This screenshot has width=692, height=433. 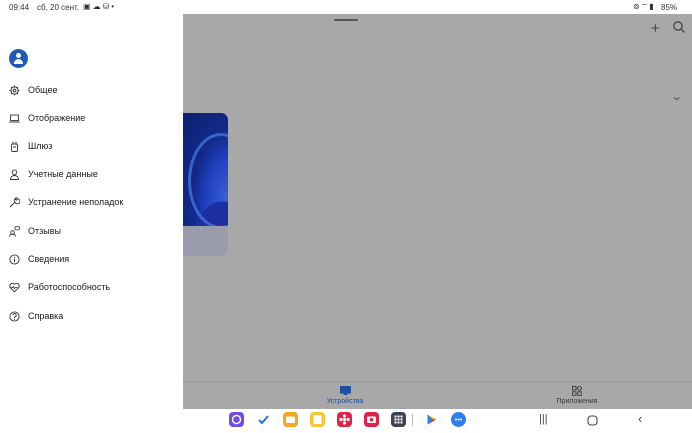 What do you see at coordinates (577, 391) in the screenshot?
I see `apps-grid-icon` at bounding box center [577, 391].